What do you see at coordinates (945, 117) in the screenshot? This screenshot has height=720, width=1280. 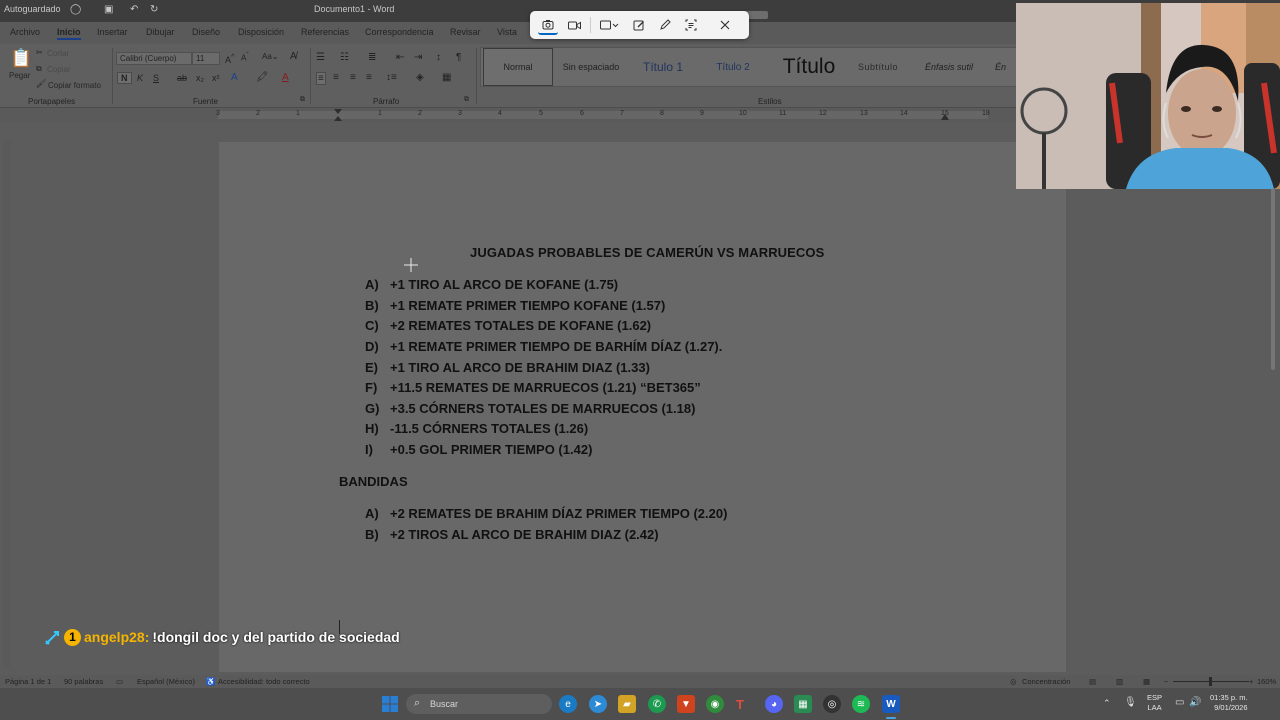 I see `right-indent-marker-icon` at bounding box center [945, 117].